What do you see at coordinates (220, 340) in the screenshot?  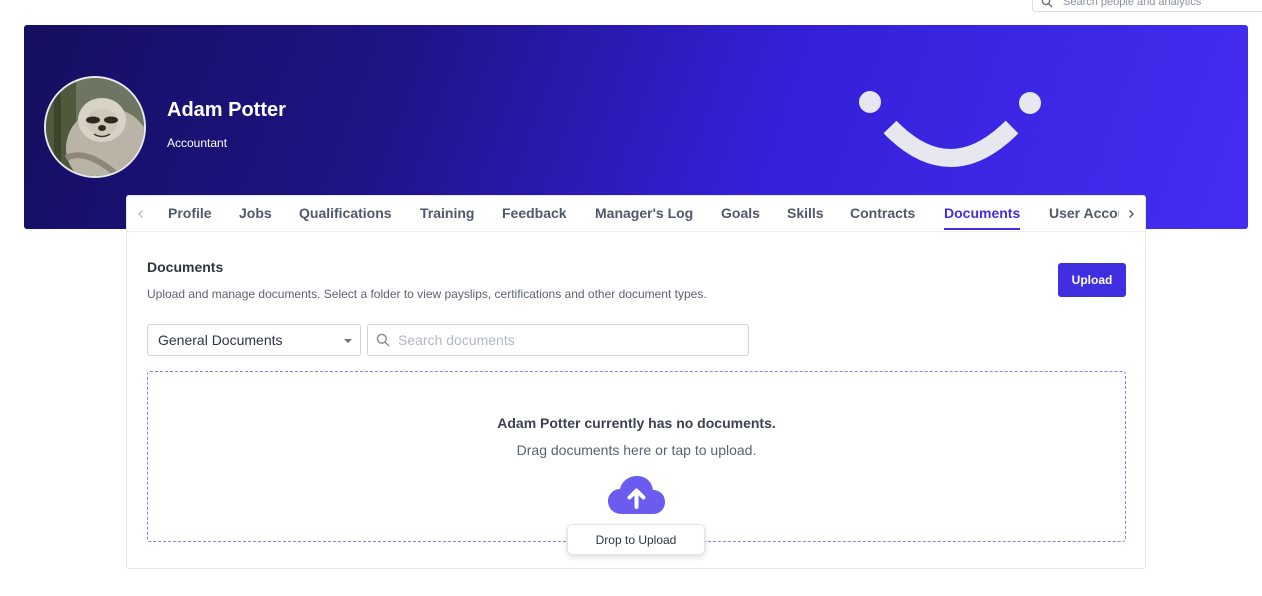 I see `folder-select-value: General Documents` at bounding box center [220, 340].